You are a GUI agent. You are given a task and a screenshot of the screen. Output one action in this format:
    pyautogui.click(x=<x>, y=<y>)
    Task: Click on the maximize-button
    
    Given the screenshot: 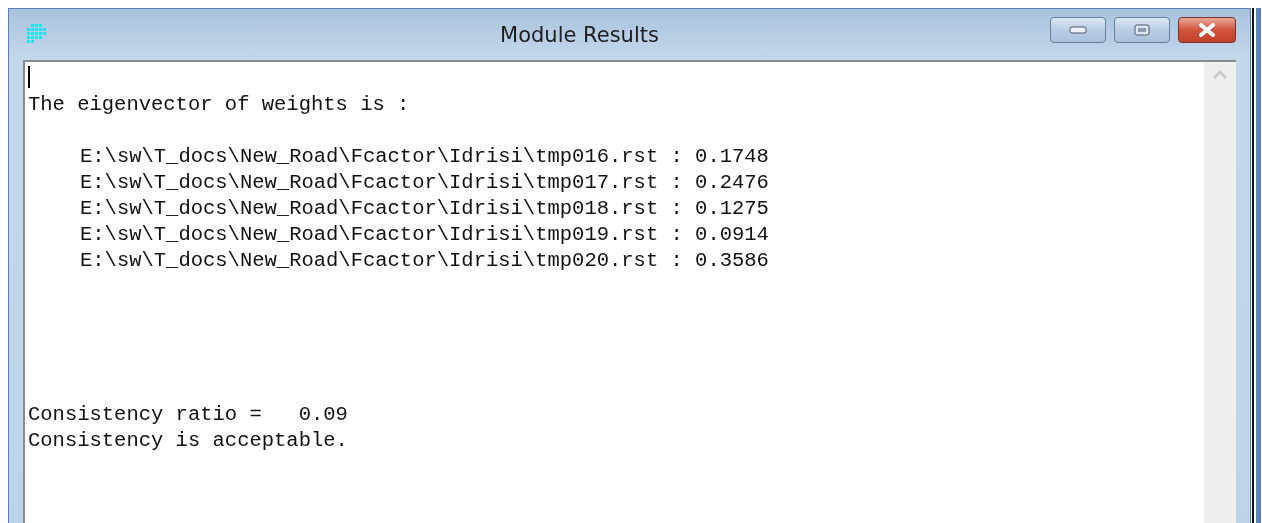 What is the action you would take?
    pyautogui.click(x=1142, y=29)
    